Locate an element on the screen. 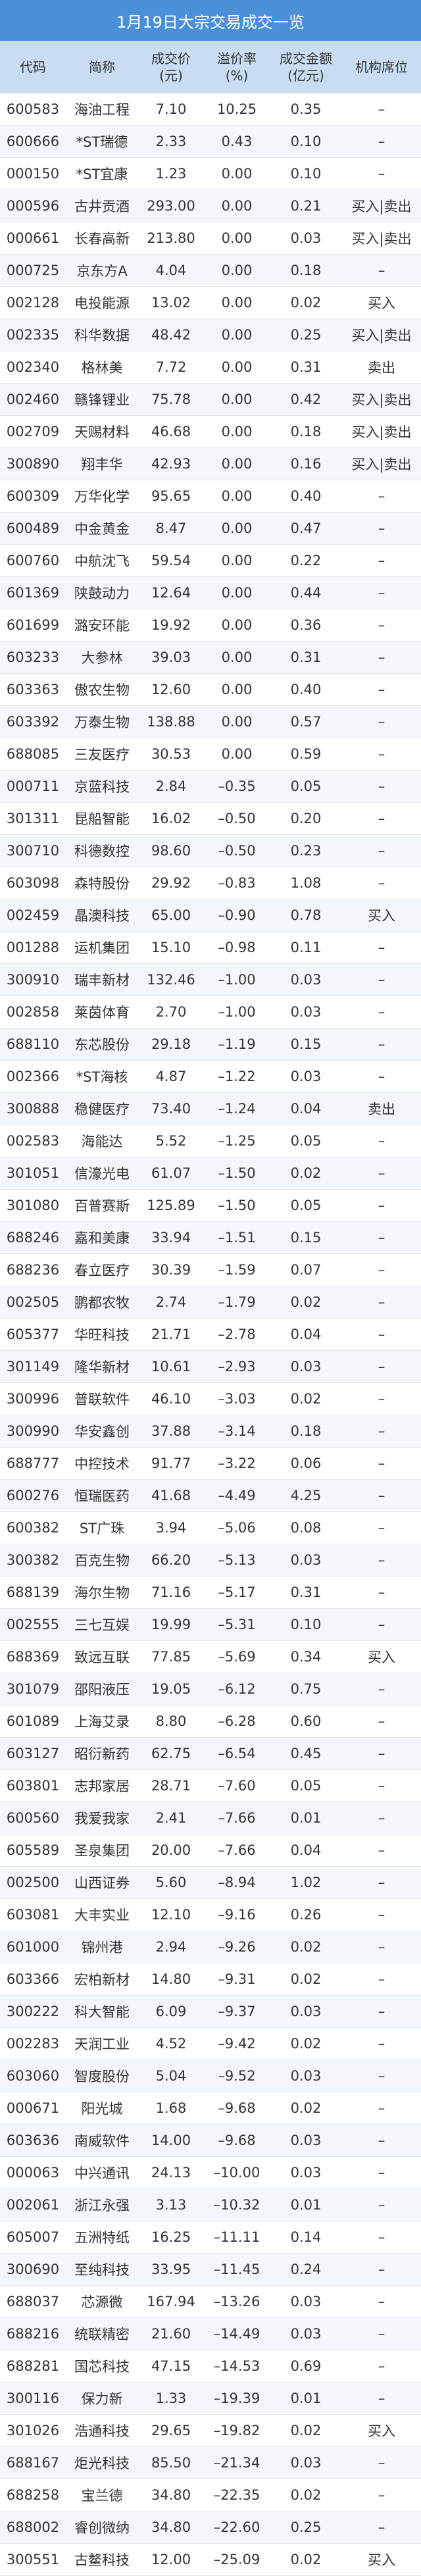 Image resolution: width=421 pixels, height=2576 pixels. table-row: 300890 翔丰华 42.93 0.00 0.16 买入|卖出 is located at coordinates (210, 464).